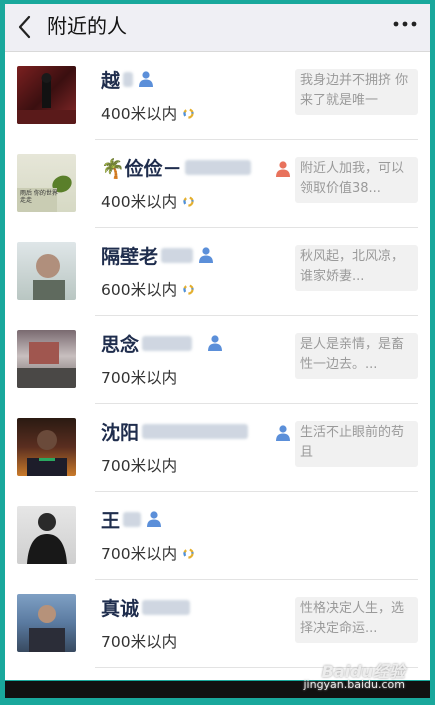 This screenshot has width=435, height=705. What do you see at coordinates (354, 684) in the screenshot?
I see `watermark-url: jingyan.baidu.com` at bounding box center [354, 684].